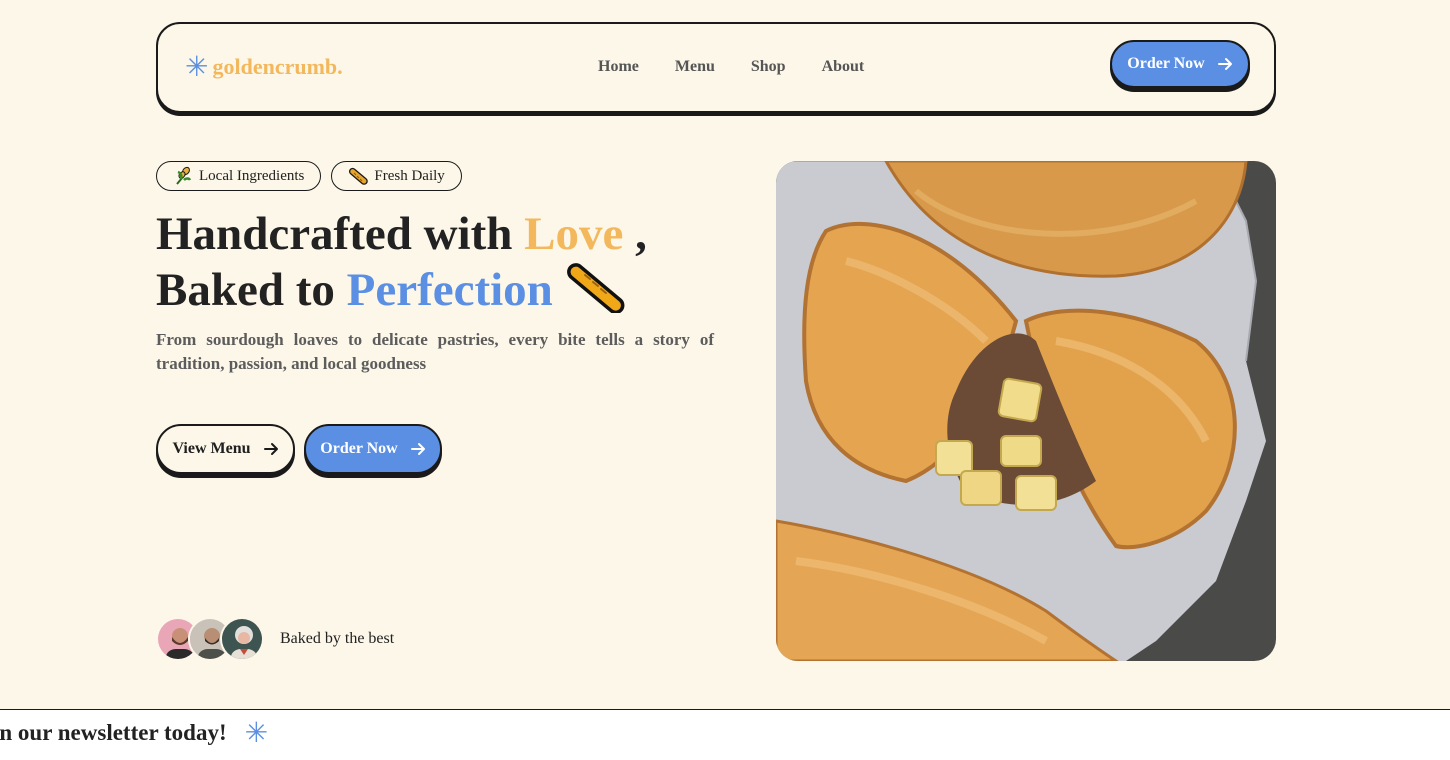 The height and width of the screenshot is (760, 1450). Describe the element at coordinates (635, 234) in the screenshot. I see `headline-text: ,` at that location.